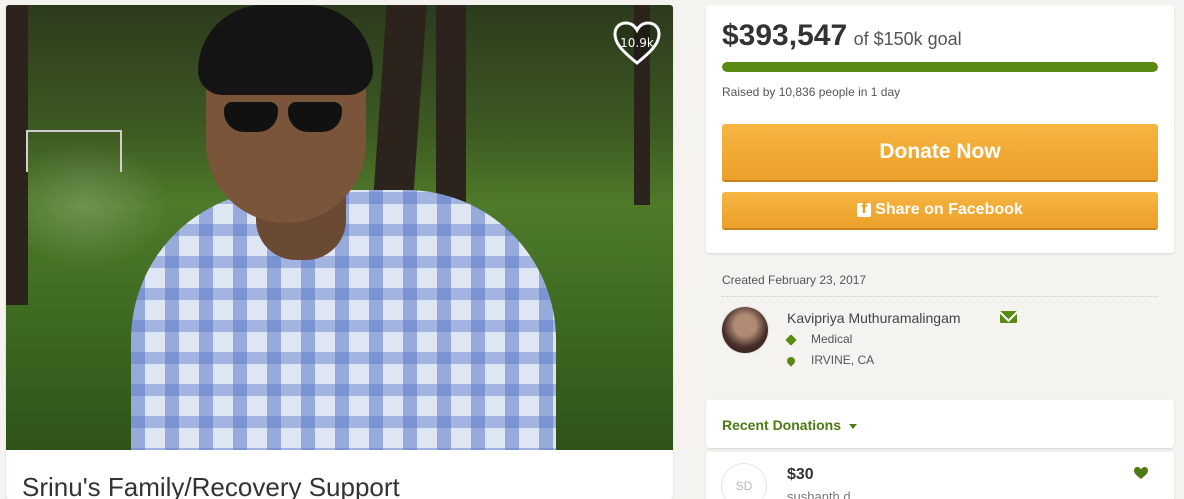  I want to click on location-label: IRVINE, CA, so click(843, 360).